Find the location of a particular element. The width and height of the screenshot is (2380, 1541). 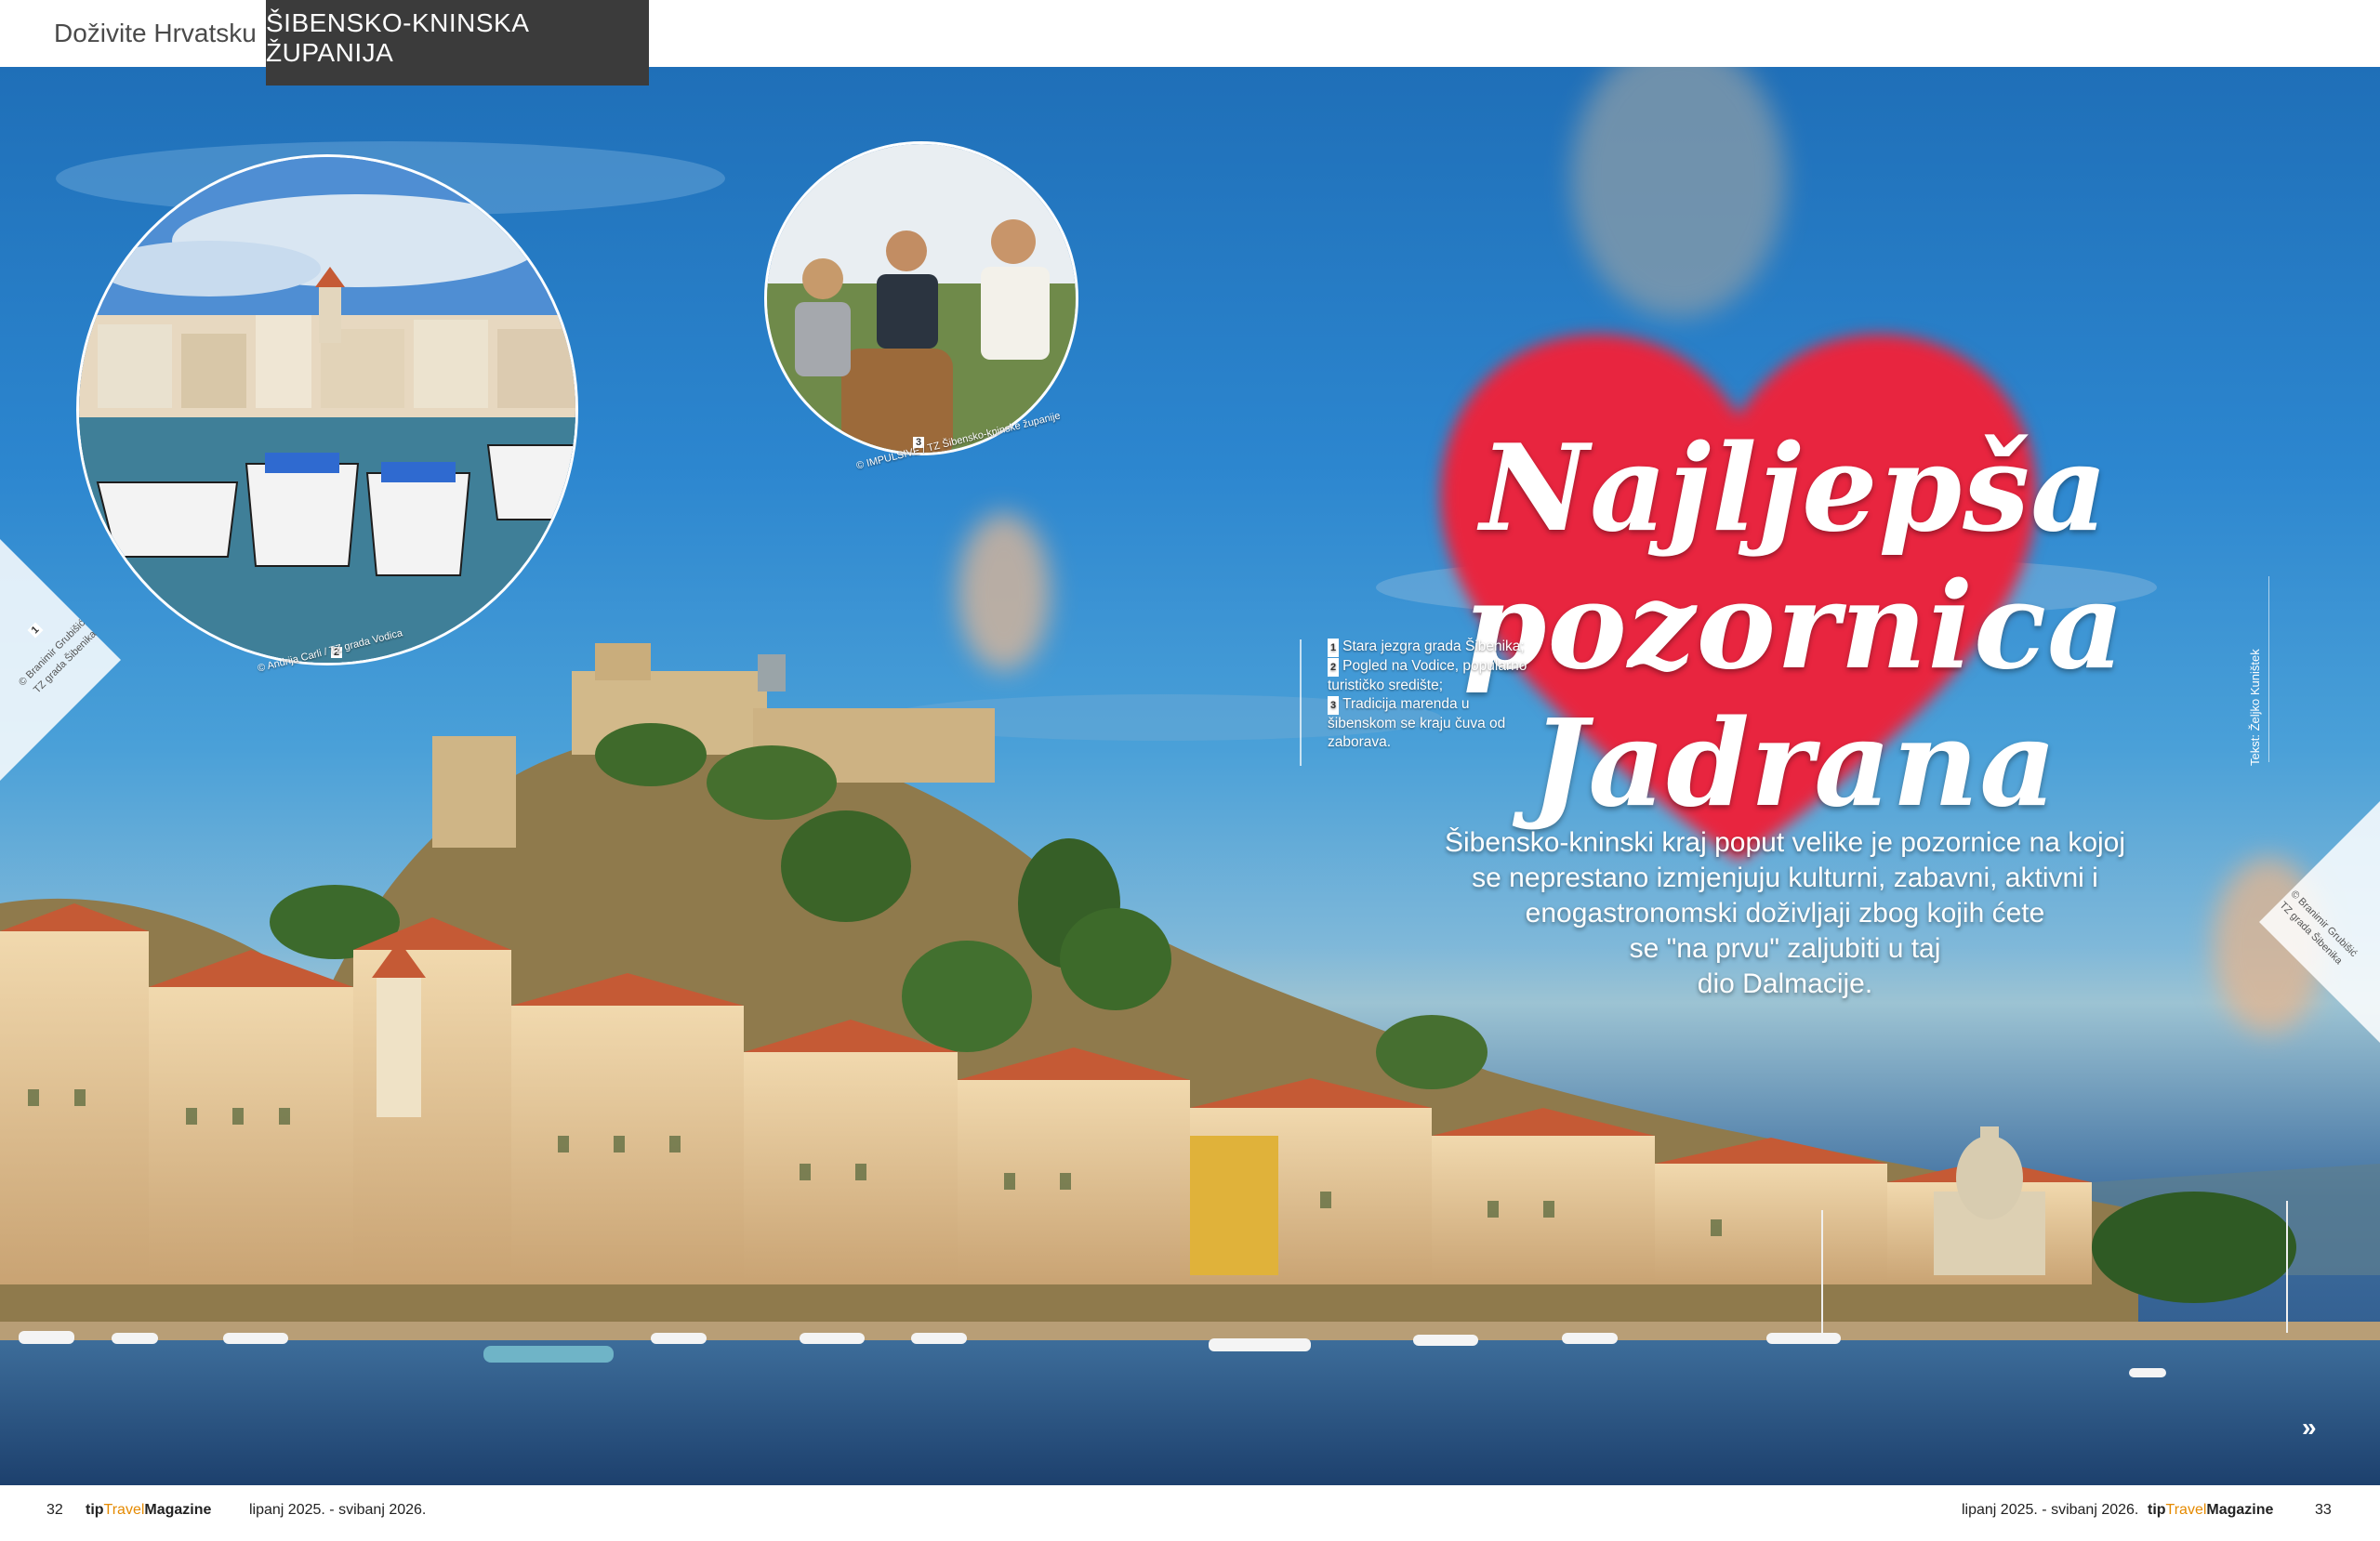

left-page-number: 32 is located at coordinates (54, 1510).